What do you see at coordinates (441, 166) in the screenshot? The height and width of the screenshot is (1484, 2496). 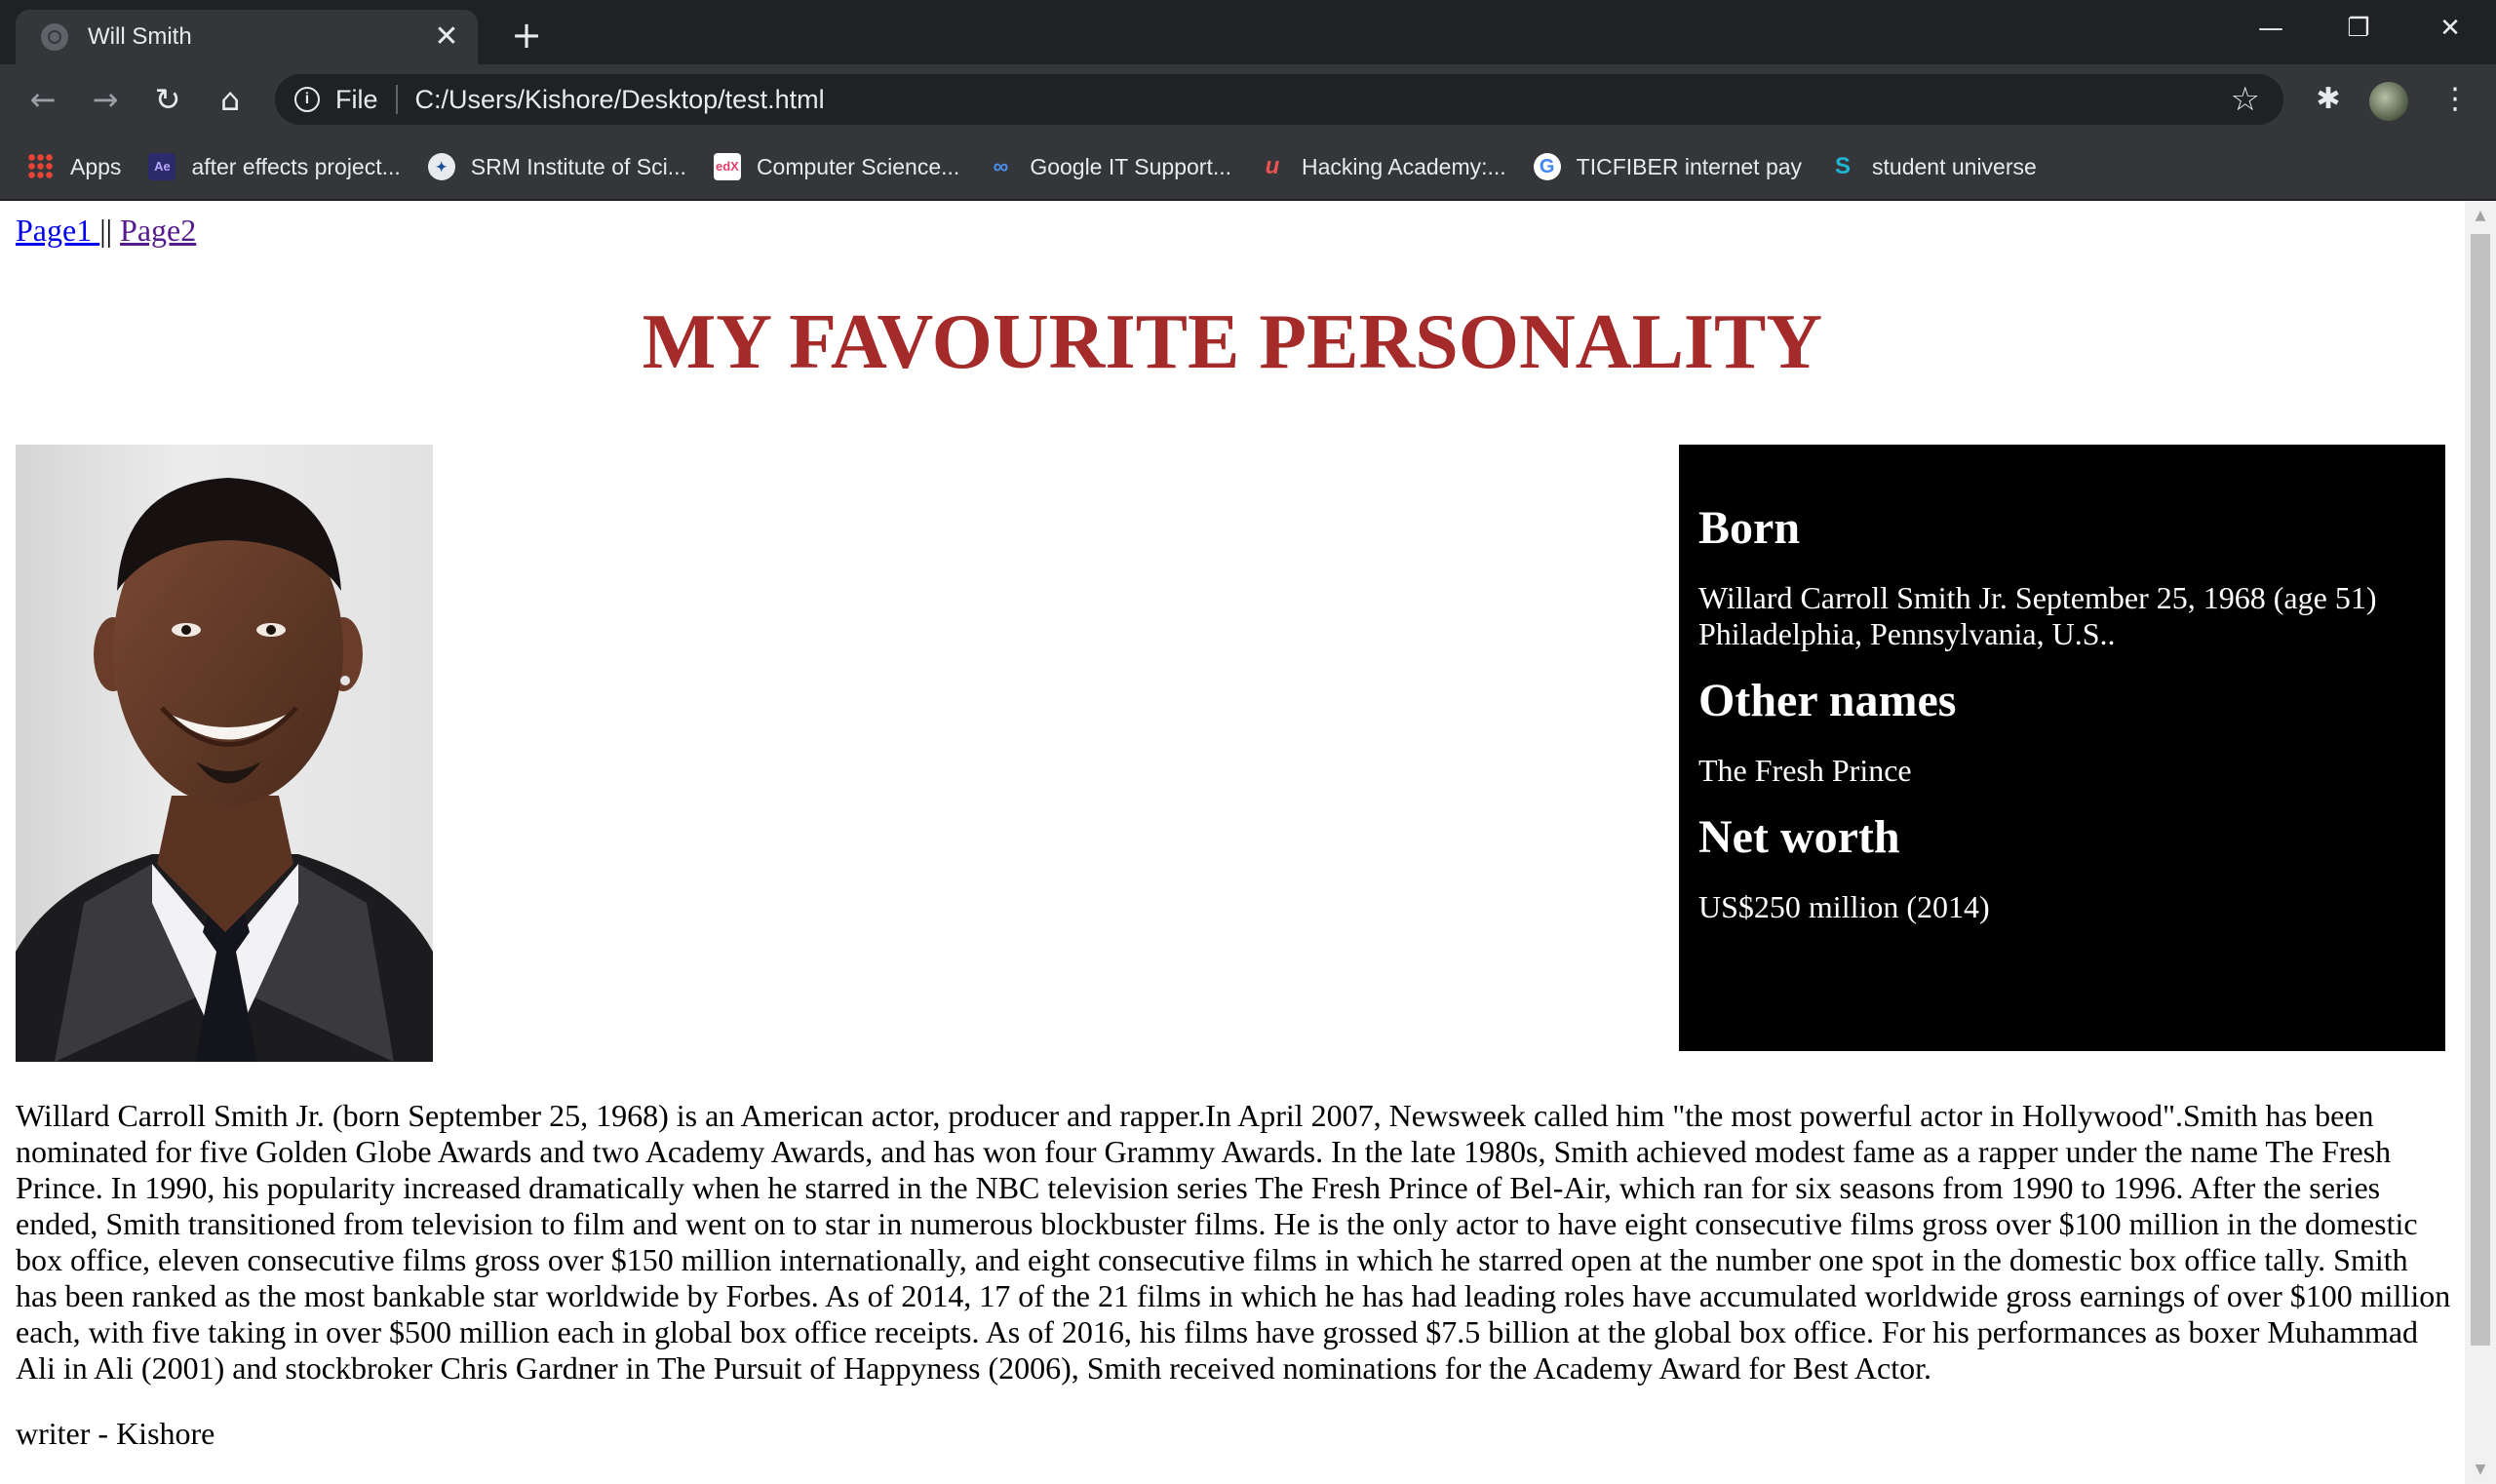 I see `srm-icon: ✦` at bounding box center [441, 166].